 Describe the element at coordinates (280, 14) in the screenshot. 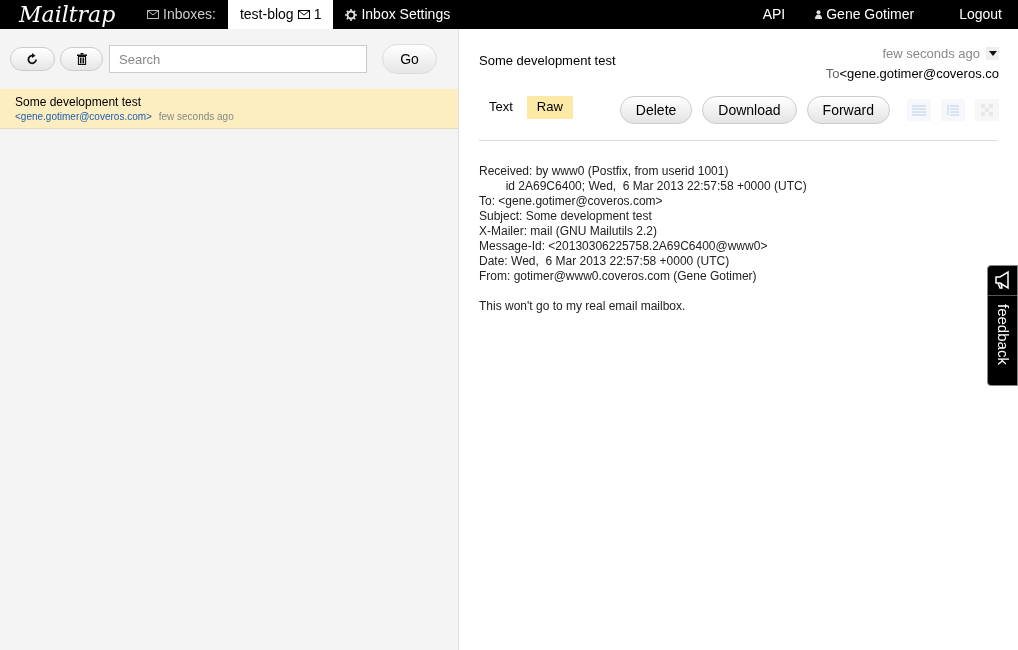

I see `inbox-tab: test-blog 1` at that location.